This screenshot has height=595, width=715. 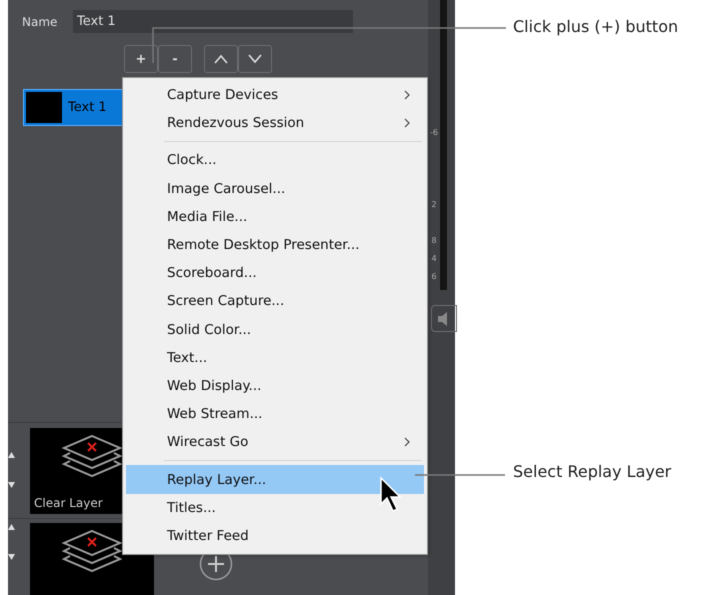 I want to click on meter-label: 2, so click(x=434, y=204).